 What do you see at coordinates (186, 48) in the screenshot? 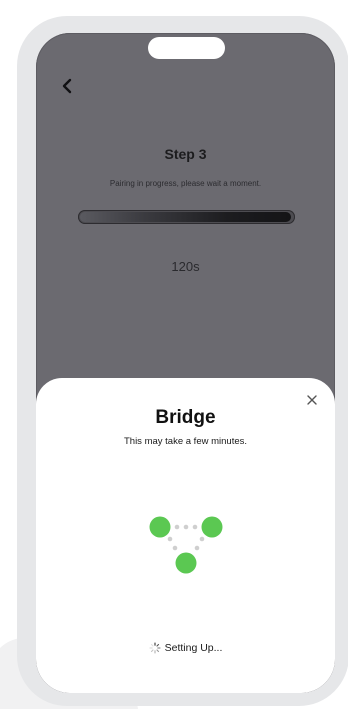
I see `notch` at bounding box center [186, 48].